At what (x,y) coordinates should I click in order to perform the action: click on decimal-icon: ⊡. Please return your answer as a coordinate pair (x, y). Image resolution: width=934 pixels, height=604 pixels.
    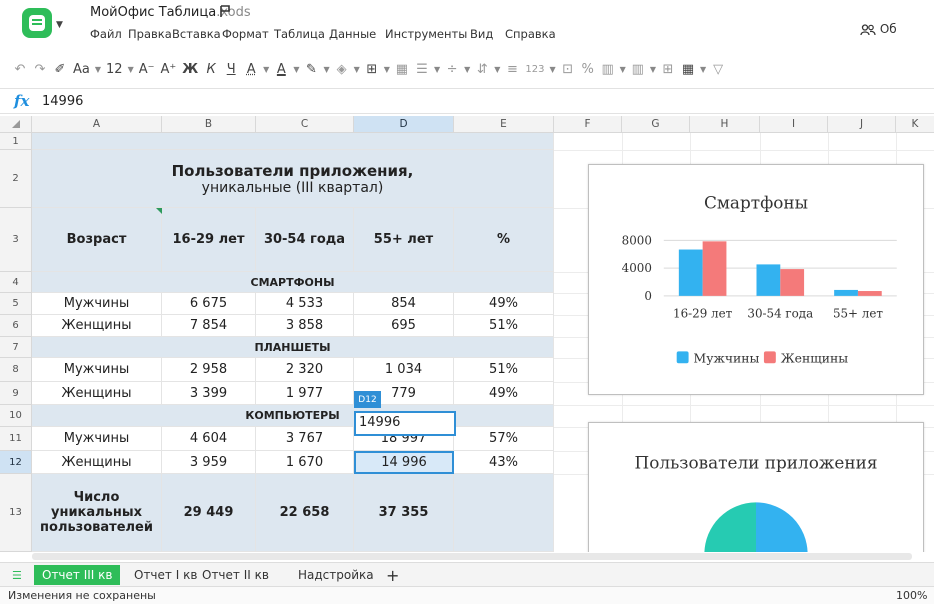
    Looking at the image, I should click on (568, 69).